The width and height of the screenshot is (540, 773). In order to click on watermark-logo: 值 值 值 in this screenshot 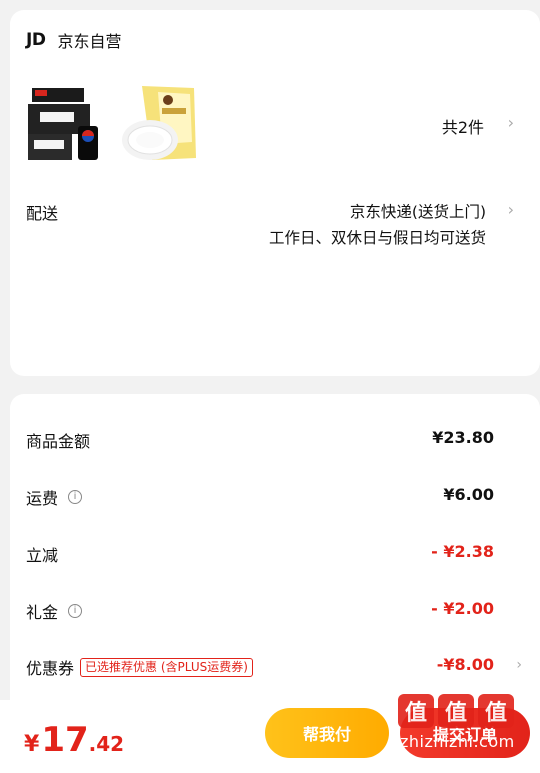, I will do `click(456, 711)`.